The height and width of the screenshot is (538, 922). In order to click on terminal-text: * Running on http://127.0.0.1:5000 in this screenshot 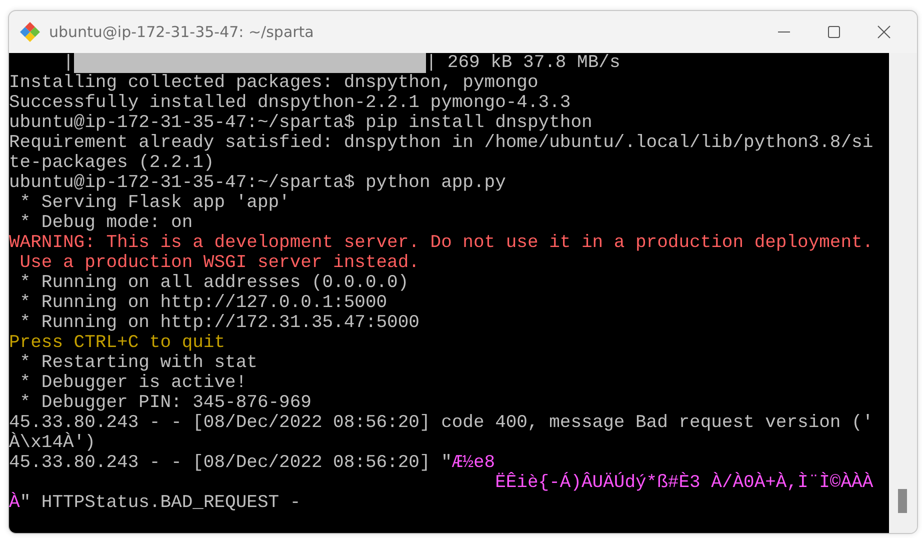, I will do `click(203, 303)`.